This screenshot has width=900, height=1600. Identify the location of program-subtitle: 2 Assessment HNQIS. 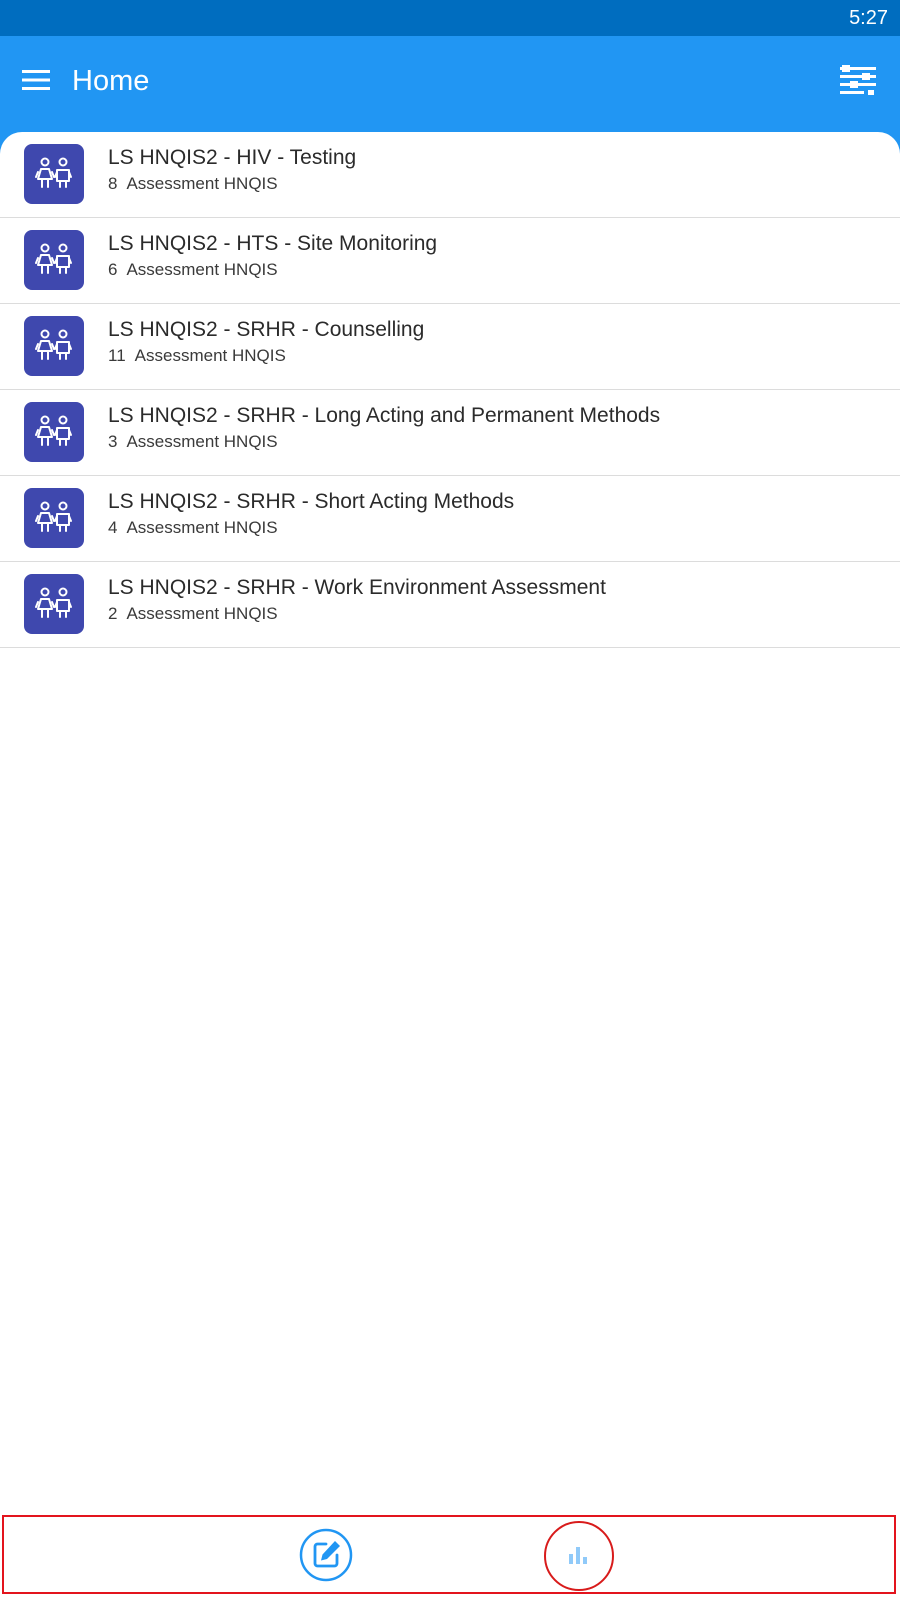
(193, 614).